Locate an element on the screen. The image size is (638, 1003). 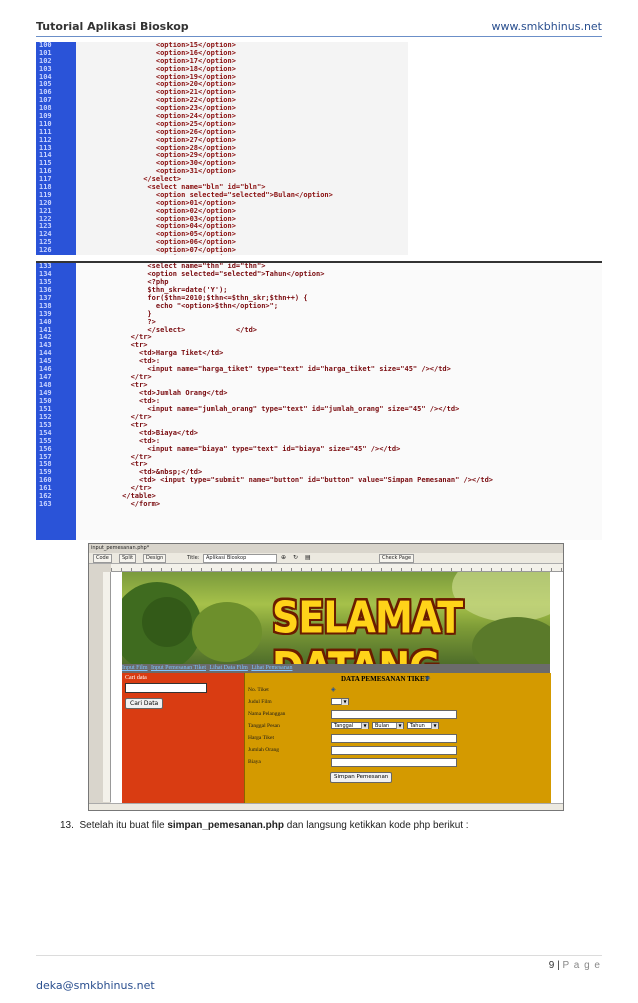
form-row: Harga Tiket is located at coordinates (398, 738).